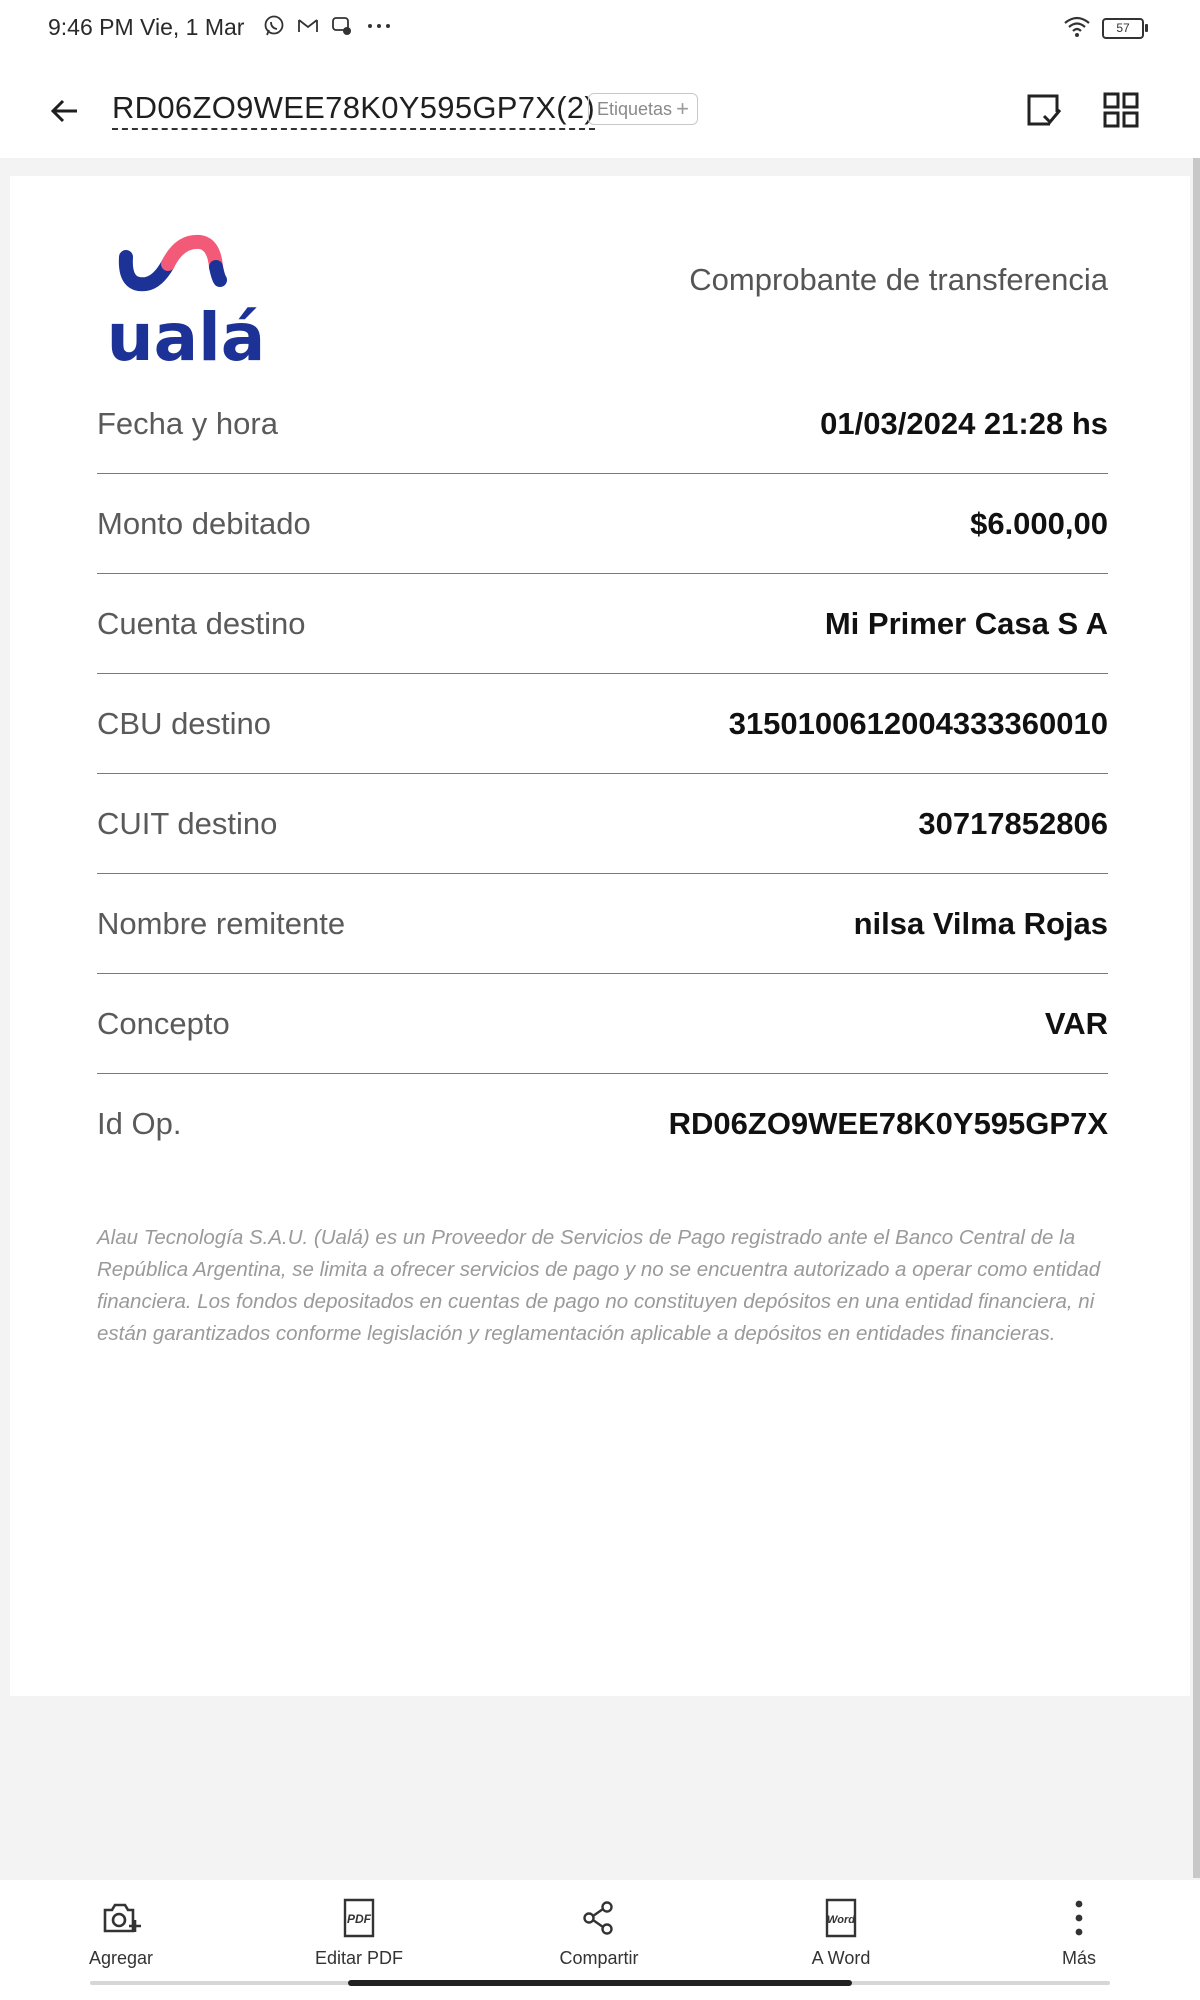  Describe the element at coordinates (1079, 1918) in the screenshot. I see `more-vertical-icon` at that location.